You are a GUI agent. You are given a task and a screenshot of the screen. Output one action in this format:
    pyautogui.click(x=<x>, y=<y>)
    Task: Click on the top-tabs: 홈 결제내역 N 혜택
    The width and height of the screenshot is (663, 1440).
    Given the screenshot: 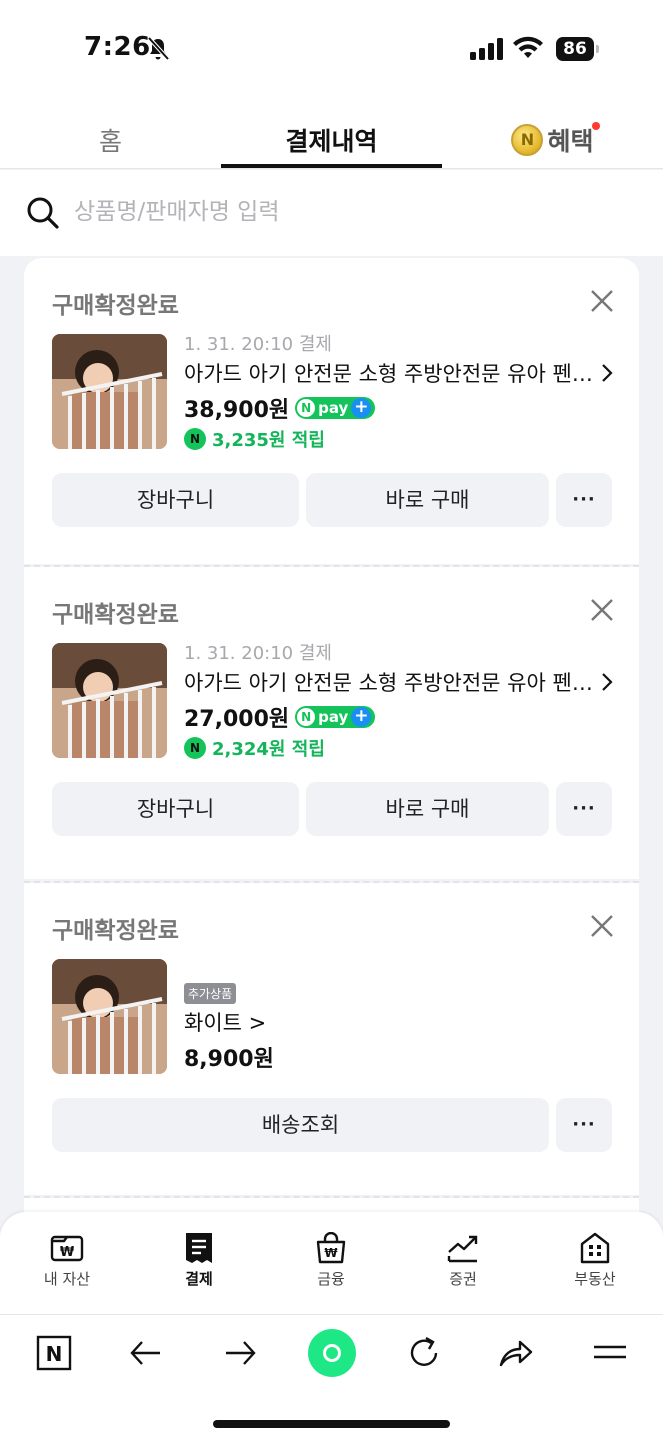 What is the action you would take?
    pyautogui.click(x=331, y=134)
    